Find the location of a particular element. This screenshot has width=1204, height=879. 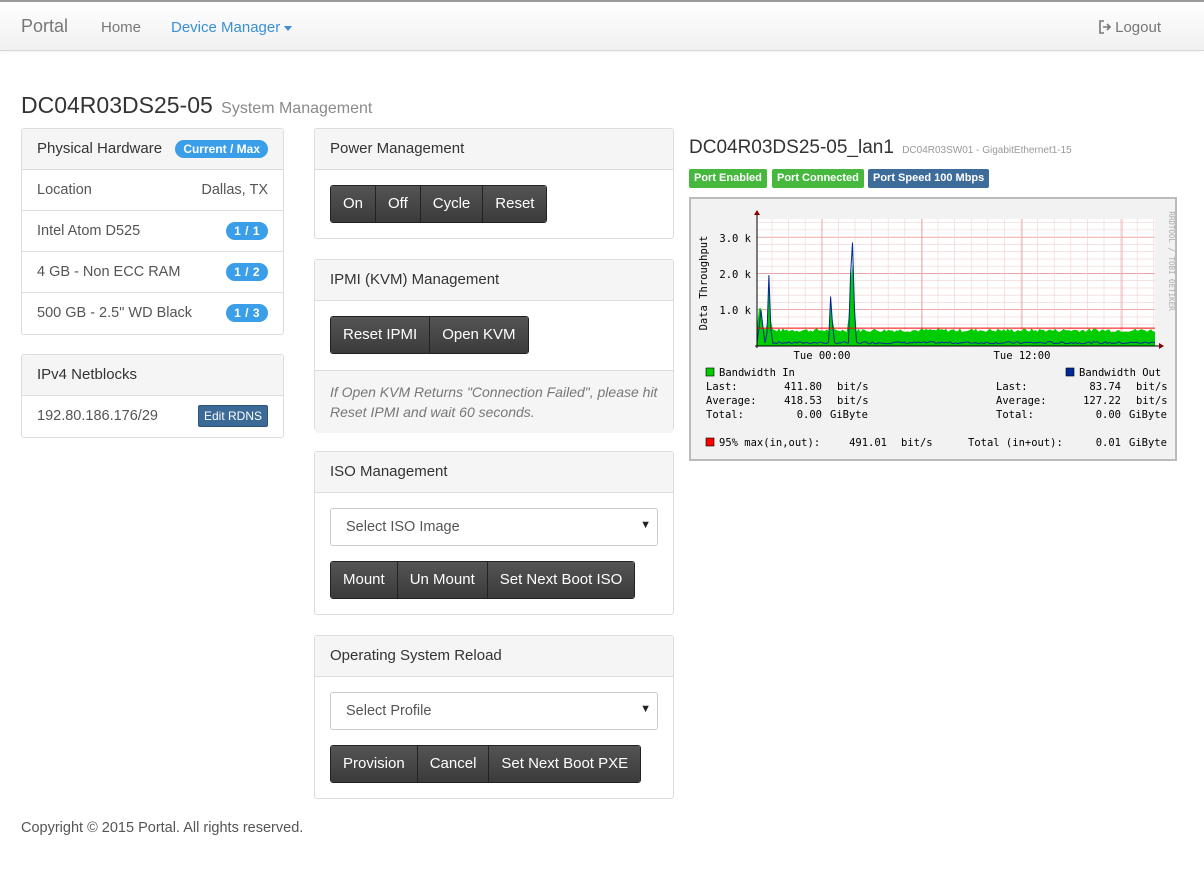

port-connected-label: Port Connected is located at coordinates (818, 178).